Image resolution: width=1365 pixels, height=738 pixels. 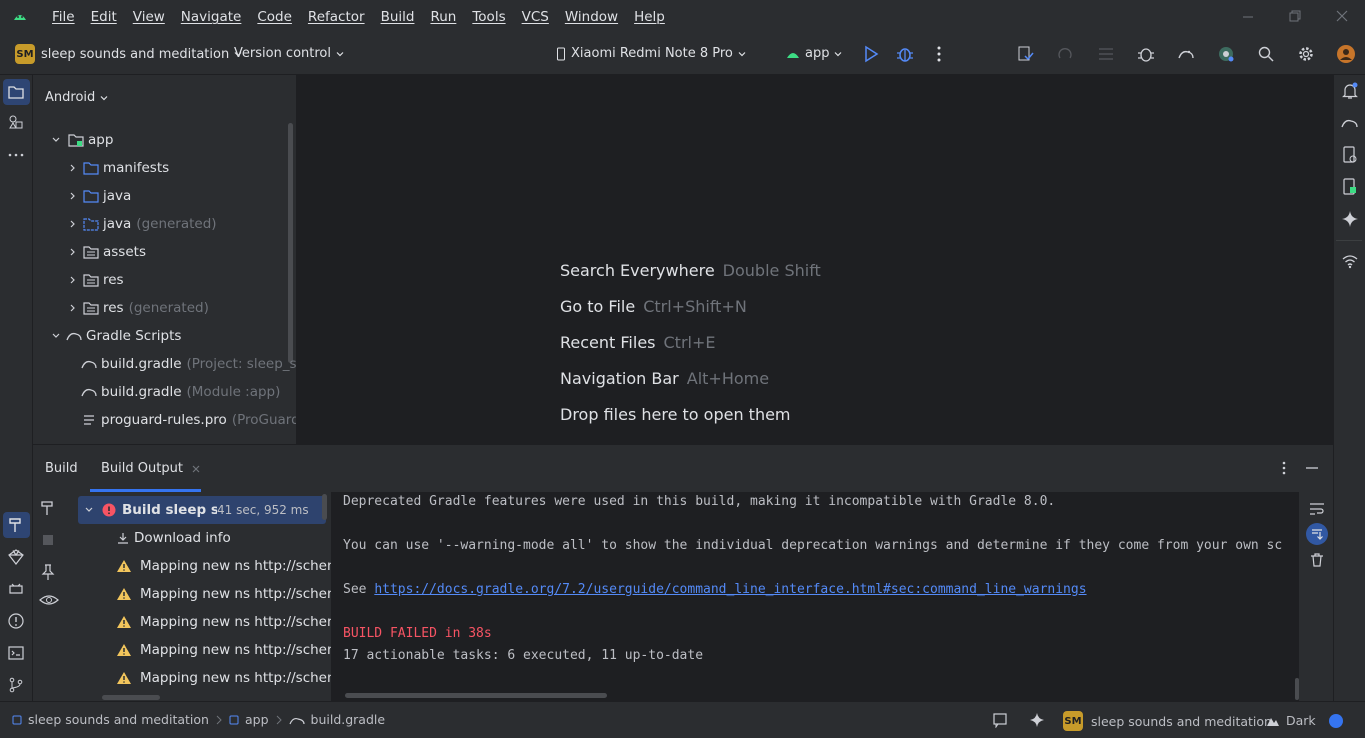 I want to click on app-quality-icon, so click(x=16, y=557).